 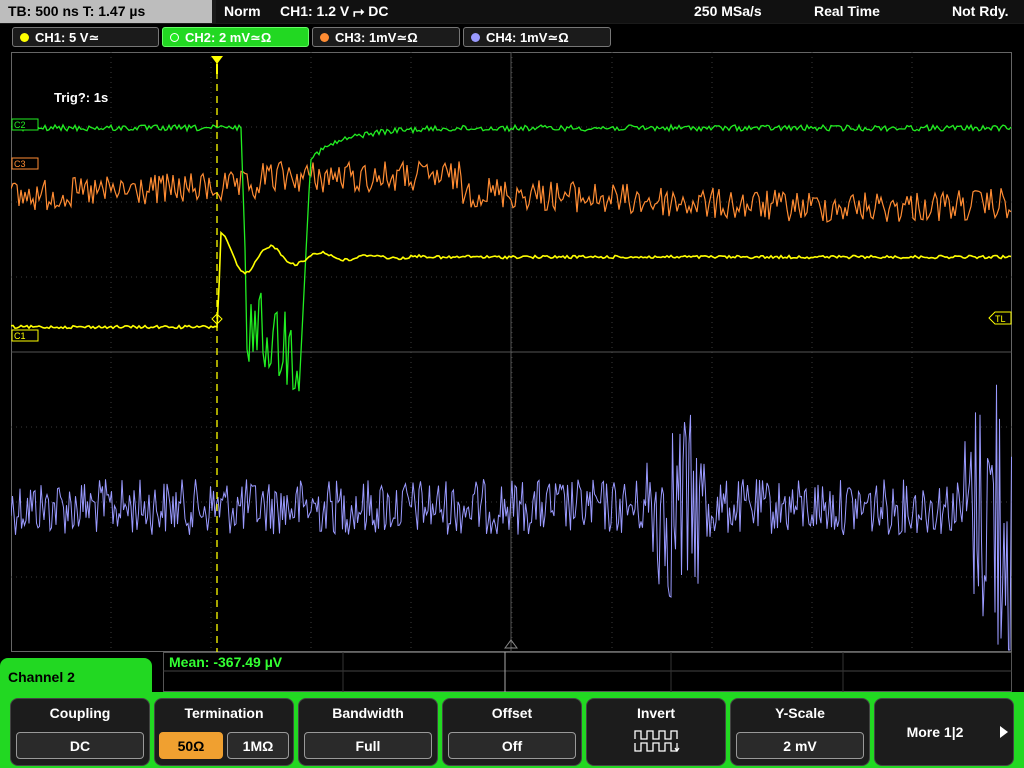 What do you see at coordinates (1004, 732) in the screenshot?
I see `next-page-arrow-icon` at bounding box center [1004, 732].